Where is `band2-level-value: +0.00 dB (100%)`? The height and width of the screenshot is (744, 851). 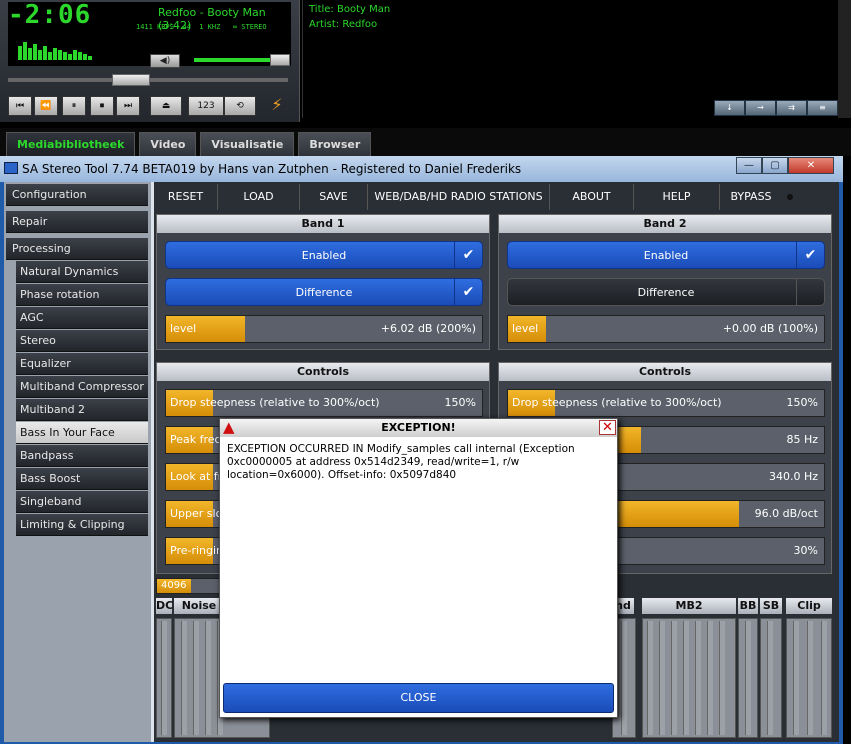
band2-level-value: +0.00 dB (100%) is located at coordinates (770, 328).